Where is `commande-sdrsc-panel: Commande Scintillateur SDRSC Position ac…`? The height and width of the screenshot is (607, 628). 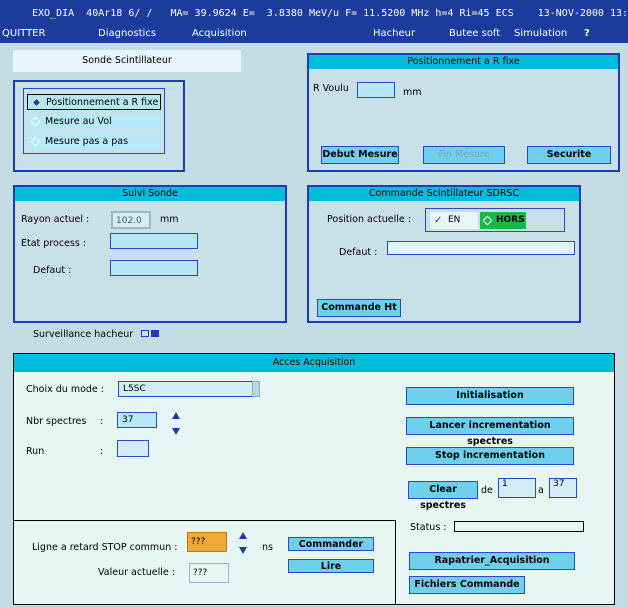 commande-sdrsc-panel: Commande Scintillateur SDRSC Position ac… is located at coordinates (444, 254).